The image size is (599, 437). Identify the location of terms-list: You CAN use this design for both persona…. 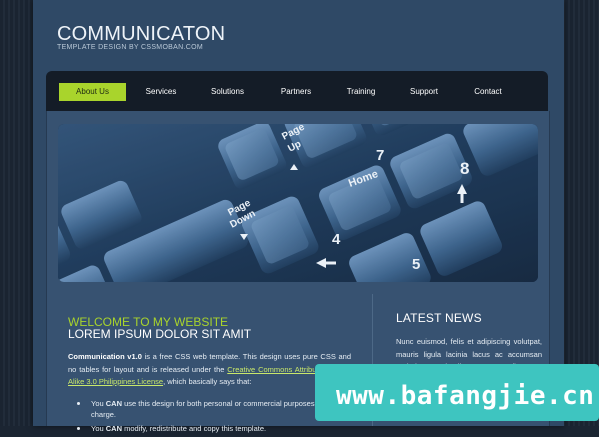
(214, 417).